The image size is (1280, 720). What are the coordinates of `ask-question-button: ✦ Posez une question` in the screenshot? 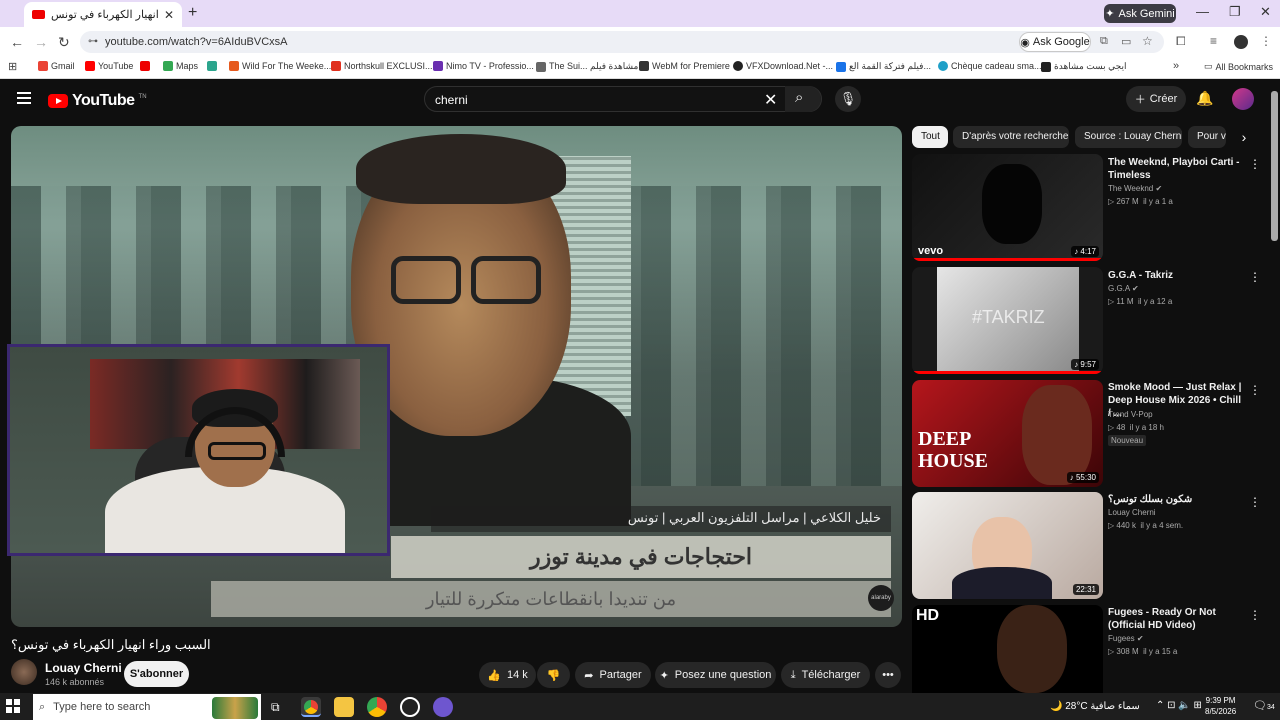 It's located at (715, 675).